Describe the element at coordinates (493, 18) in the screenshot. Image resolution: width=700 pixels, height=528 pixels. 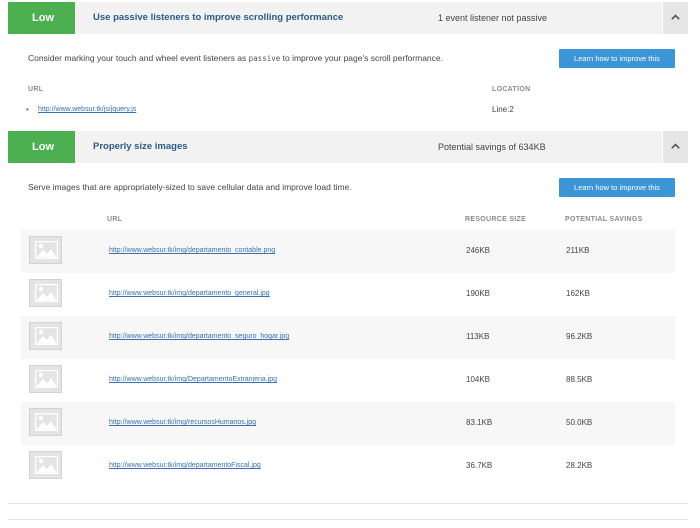
I see `audit-summary: 1 event listener not passive` at that location.